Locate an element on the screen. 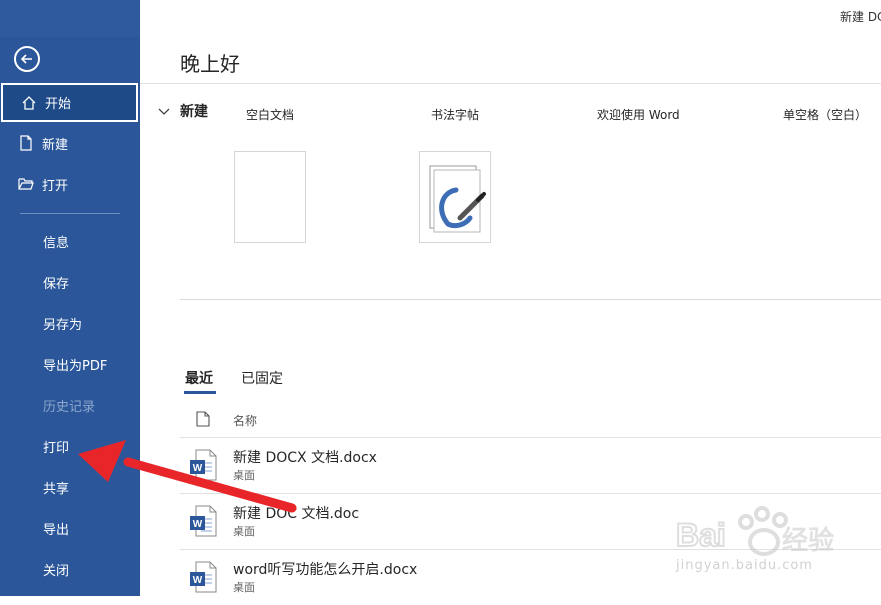 This screenshot has width=881, height=605. table-row: W 新建 DOCX 文档.docx 桌面 is located at coordinates (530, 465).